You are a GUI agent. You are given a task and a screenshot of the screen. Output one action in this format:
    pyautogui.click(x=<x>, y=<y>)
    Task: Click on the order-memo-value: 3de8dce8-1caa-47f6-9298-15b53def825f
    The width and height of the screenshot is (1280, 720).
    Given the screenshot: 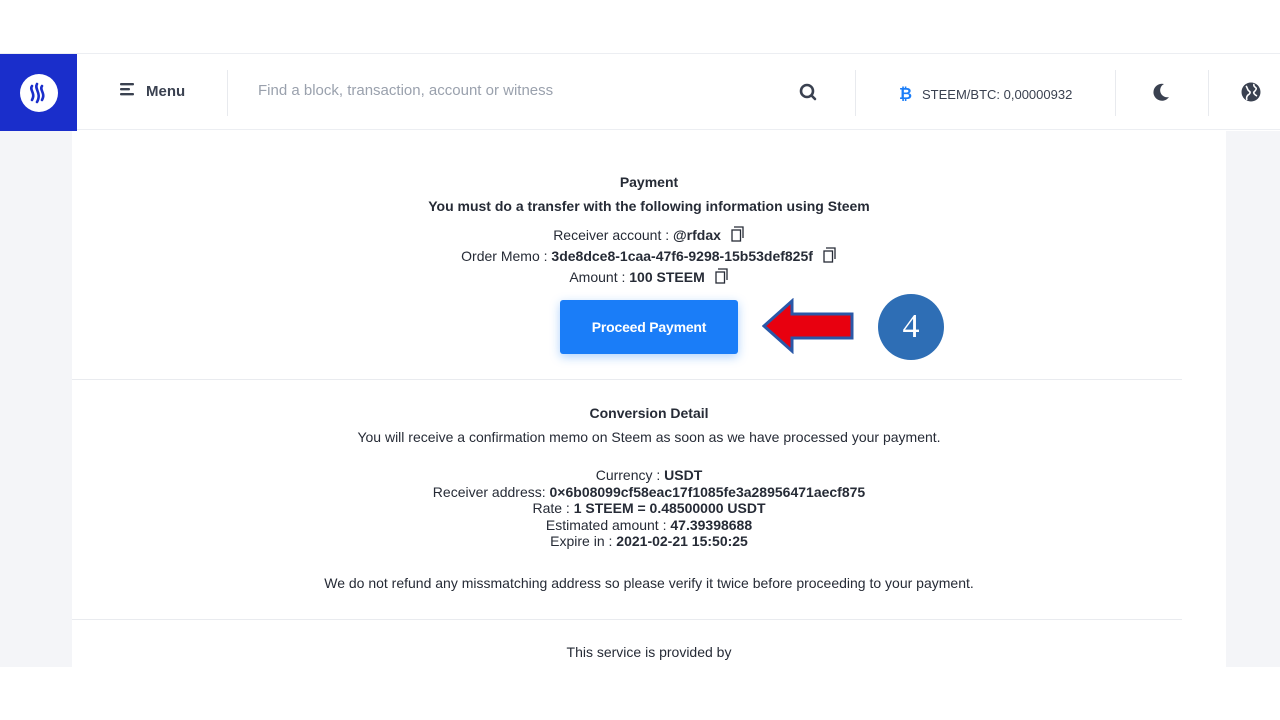 What is the action you would take?
    pyautogui.click(x=682, y=256)
    